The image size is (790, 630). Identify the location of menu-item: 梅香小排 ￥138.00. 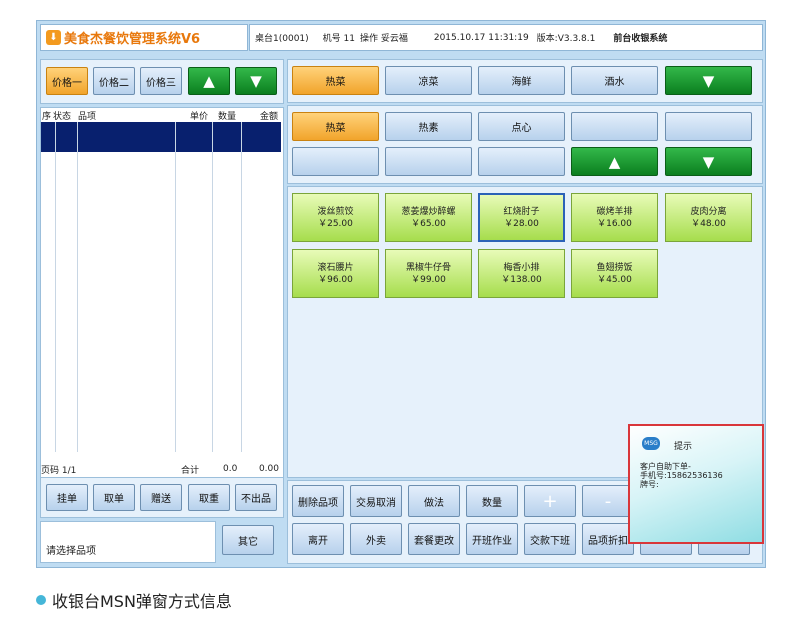
(521, 273).